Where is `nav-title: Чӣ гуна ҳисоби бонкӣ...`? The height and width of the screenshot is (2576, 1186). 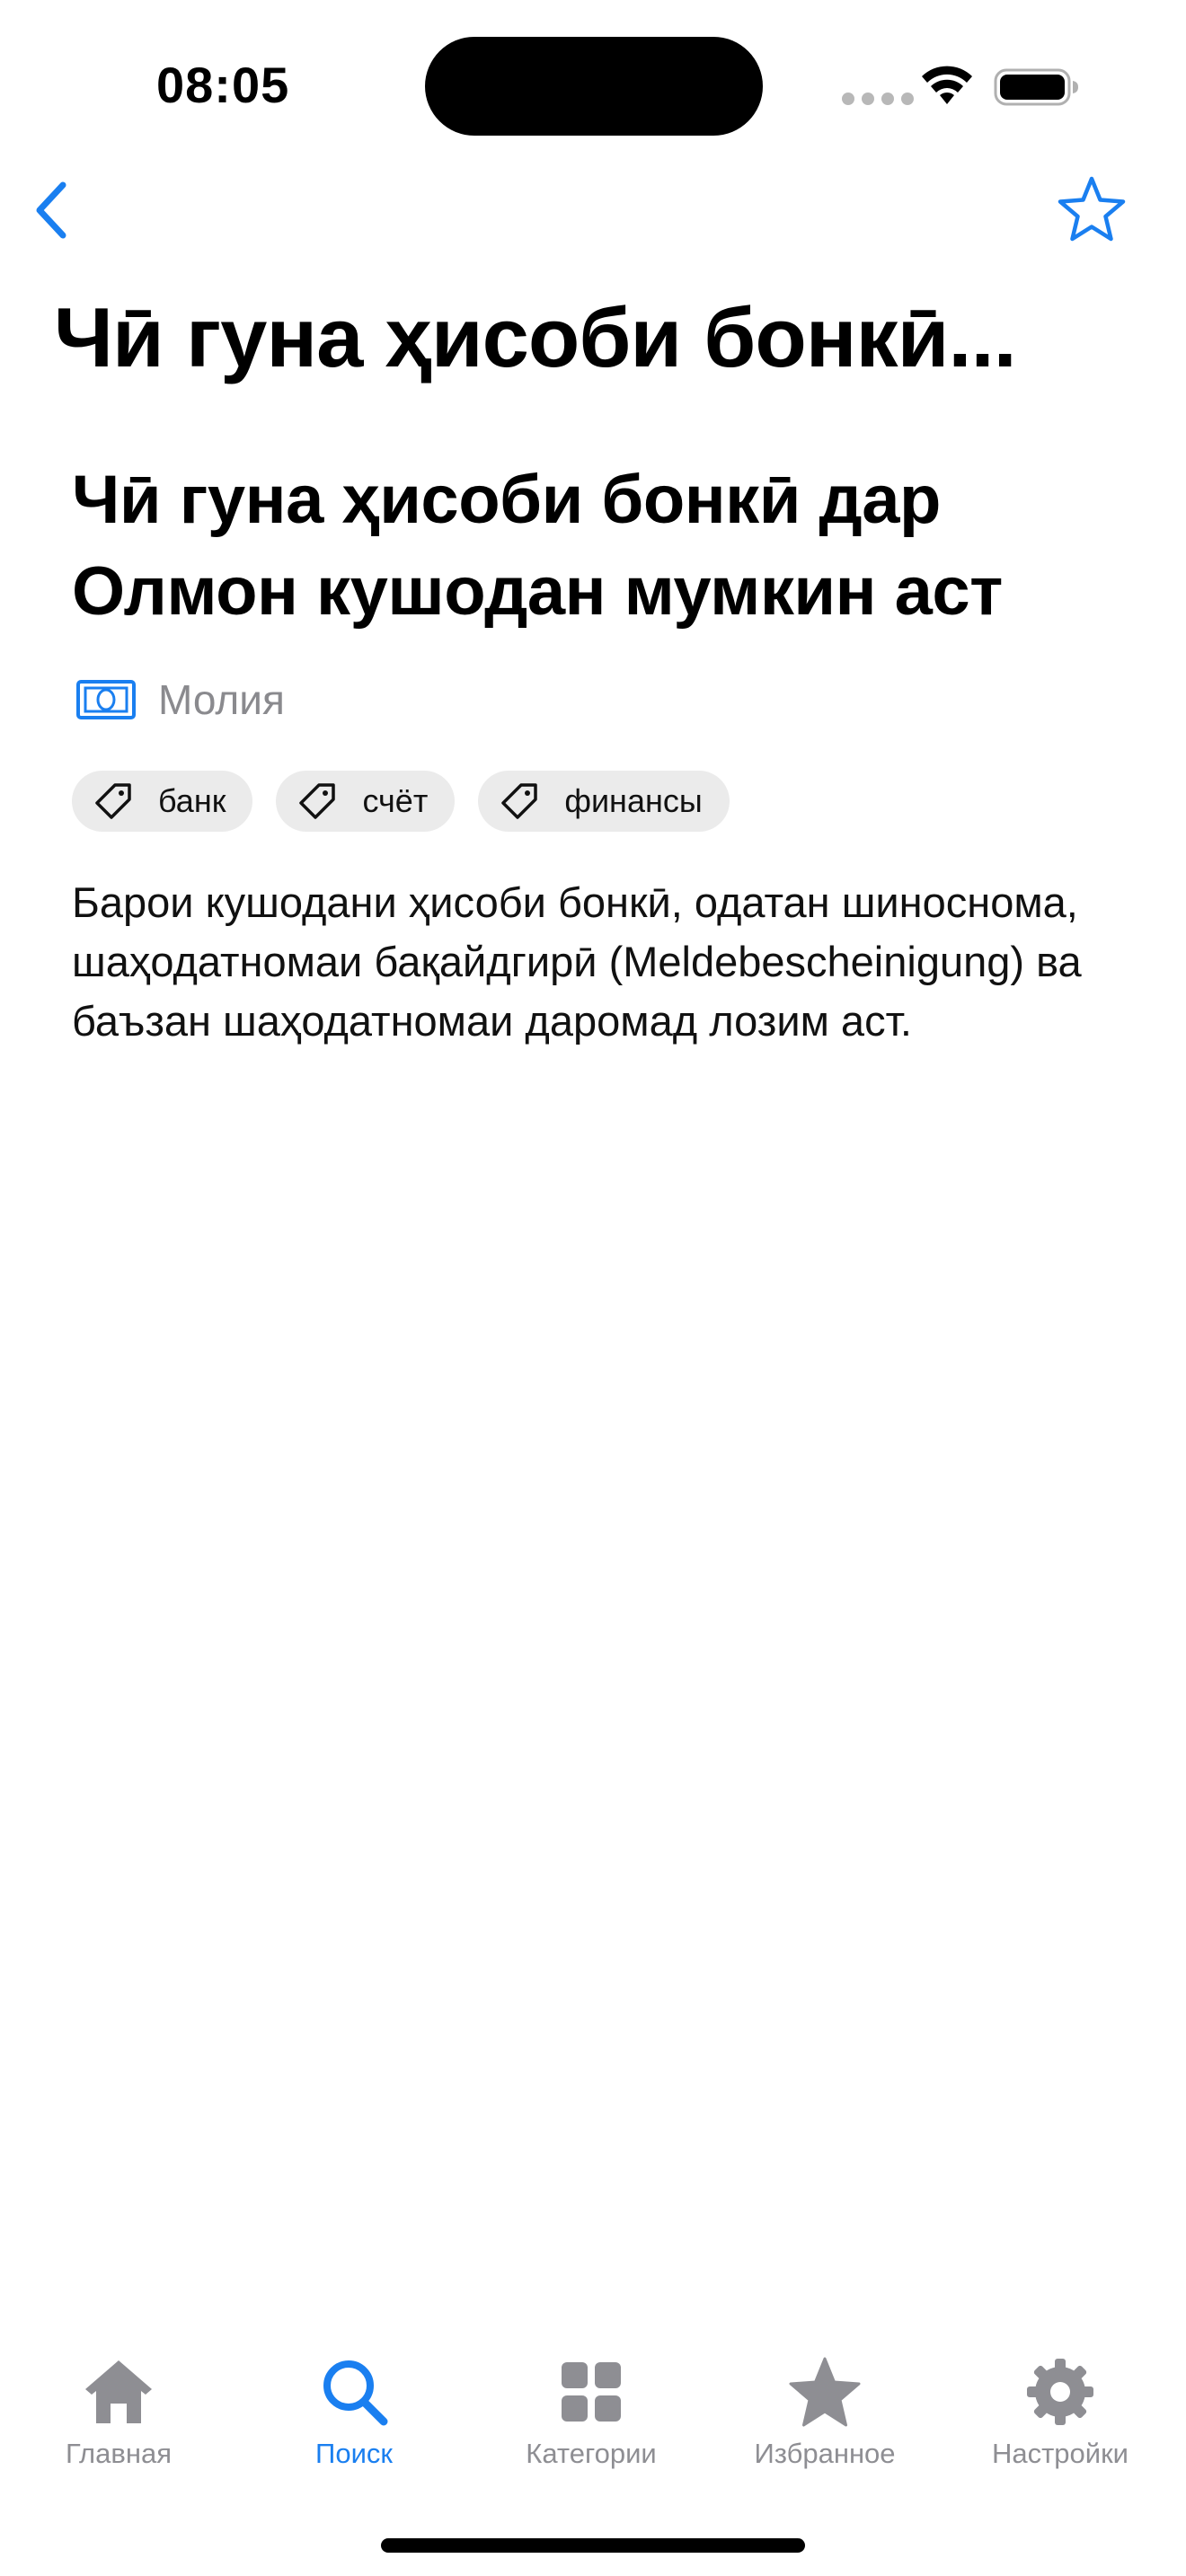
nav-title: Чӣ гуна ҳисоби бонкӣ... is located at coordinates (535, 337).